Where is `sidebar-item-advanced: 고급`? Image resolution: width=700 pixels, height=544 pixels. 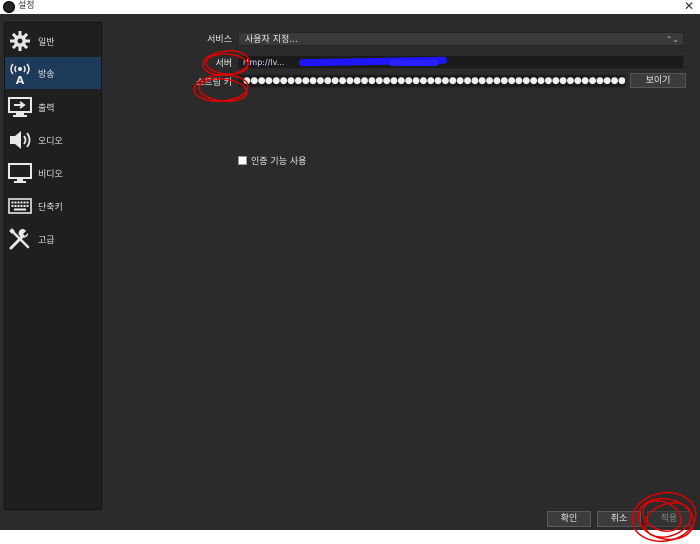
sidebar-item-advanced: 고급 is located at coordinates (53, 239).